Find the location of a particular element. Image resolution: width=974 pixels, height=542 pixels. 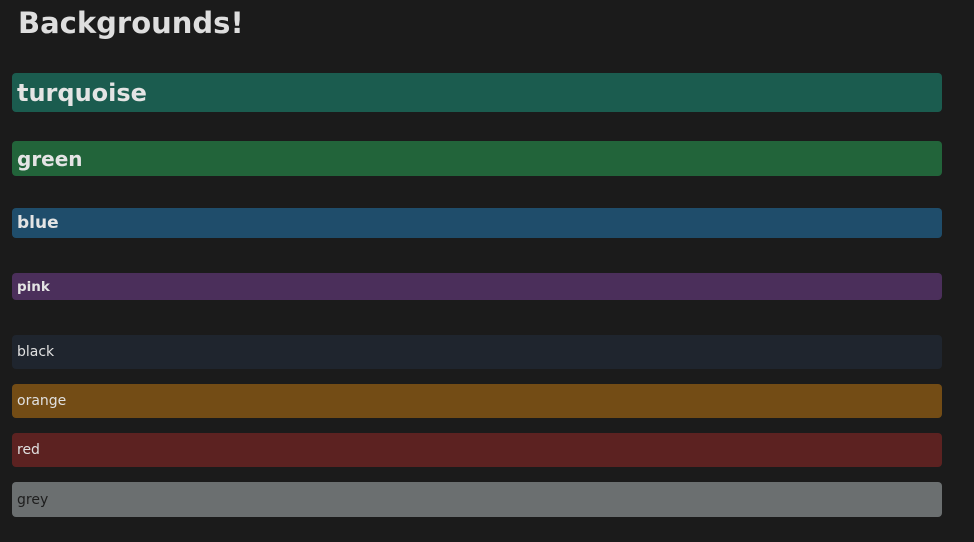

swatch-label-black: black is located at coordinates (36, 352).